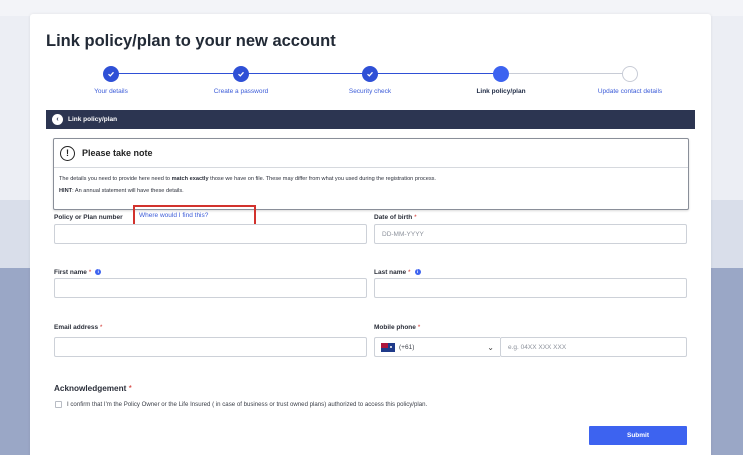  What do you see at coordinates (530, 288) in the screenshot?
I see `last-name-input` at bounding box center [530, 288].